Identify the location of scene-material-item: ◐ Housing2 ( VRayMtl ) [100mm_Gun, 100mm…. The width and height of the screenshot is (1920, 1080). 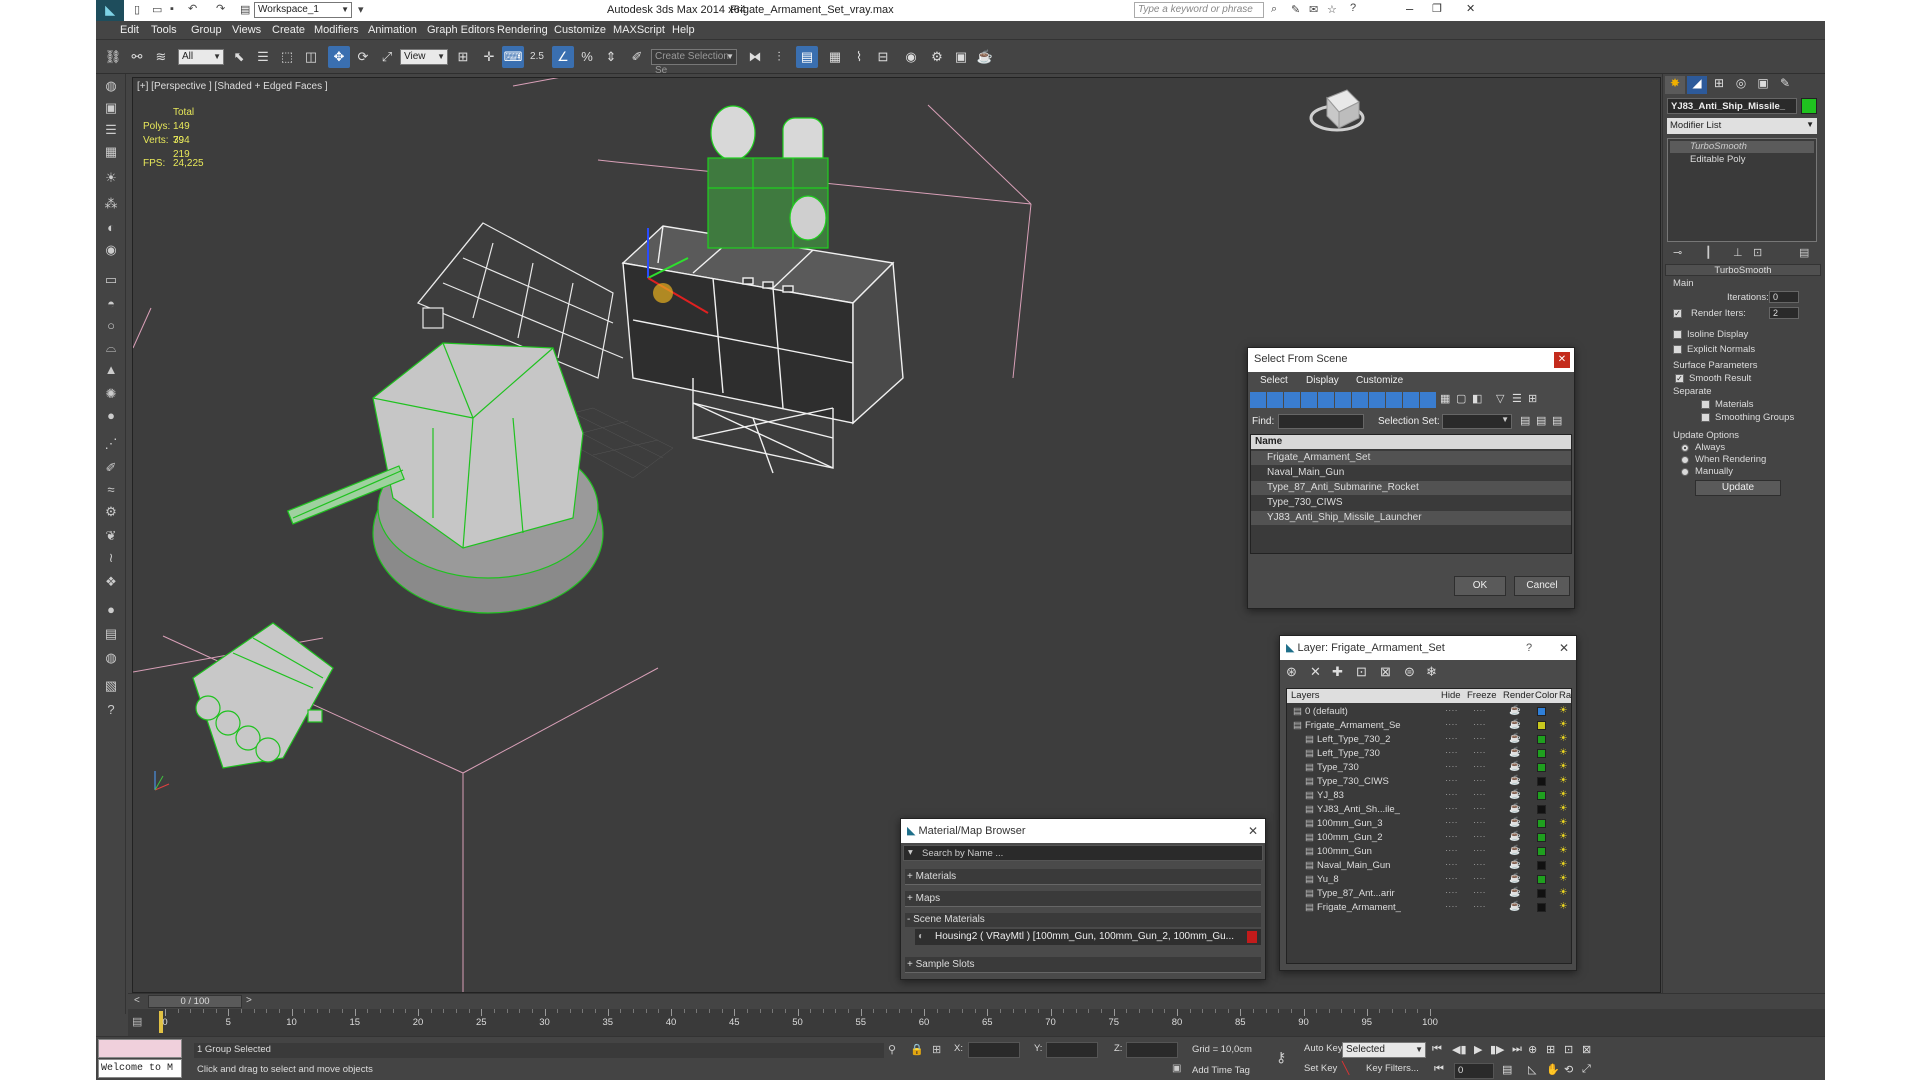
(1088, 937).